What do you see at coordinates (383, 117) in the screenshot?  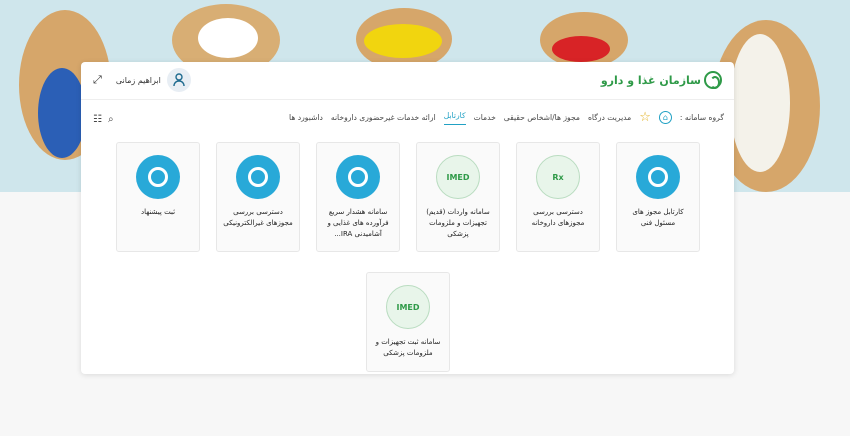 I see `nav-item-pharmacy-remote-services: ارائه خدمات غیرحضوری داروخانه` at bounding box center [383, 117].